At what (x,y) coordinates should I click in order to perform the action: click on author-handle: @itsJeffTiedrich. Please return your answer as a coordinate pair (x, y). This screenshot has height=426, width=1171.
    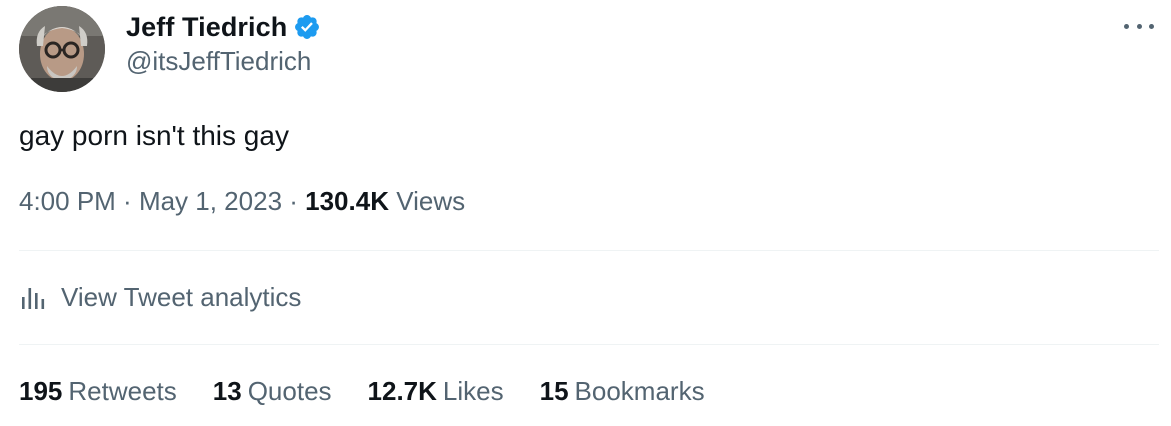
    Looking at the image, I should click on (218, 61).